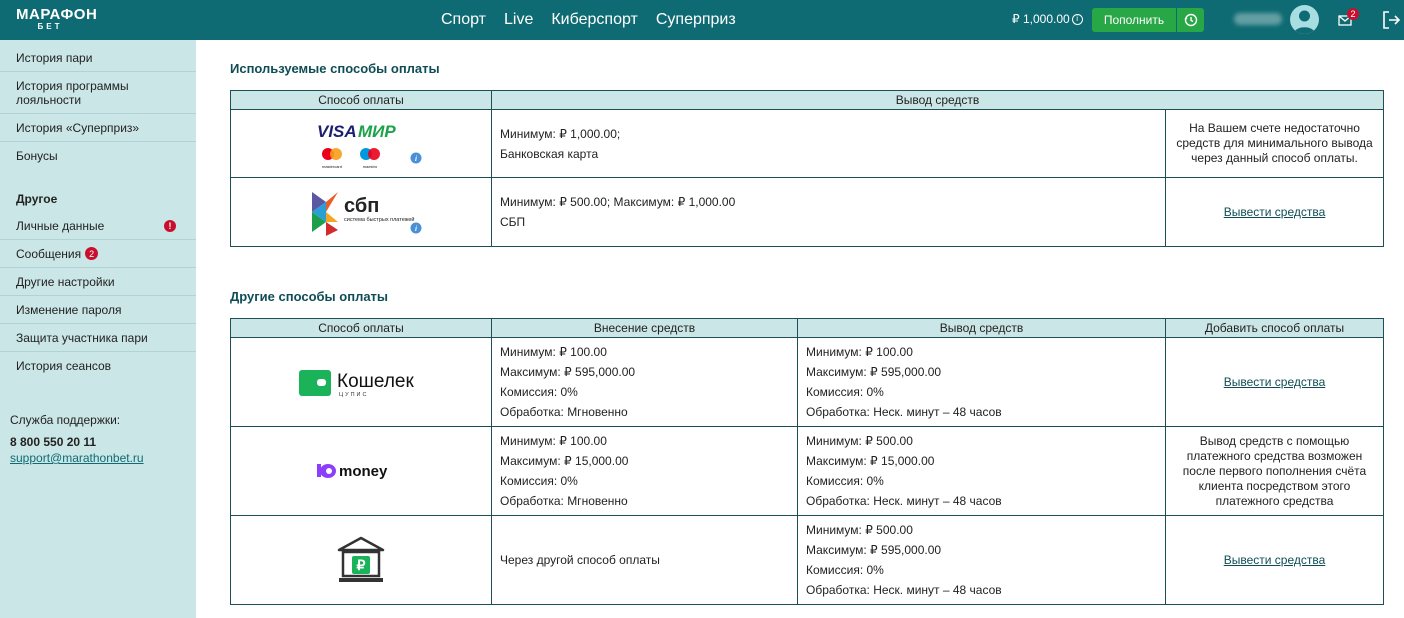  Describe the element at coordinates (57, 14) in the screenshot. I see `logo-main-text: МАРАФОН` at that location.